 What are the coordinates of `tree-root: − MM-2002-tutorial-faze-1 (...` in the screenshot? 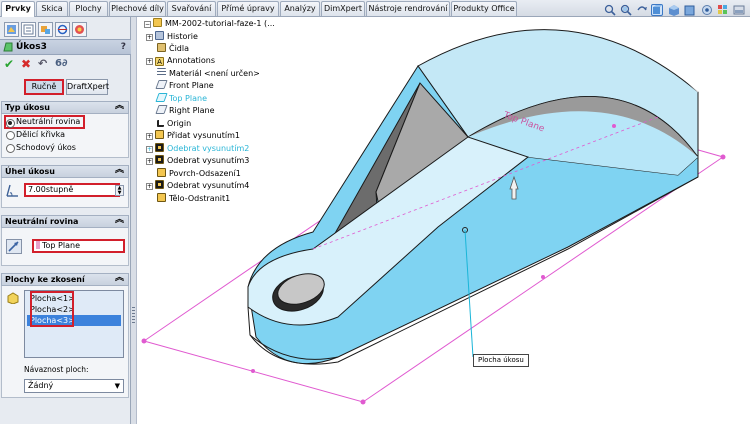 It's located at (209, 24).